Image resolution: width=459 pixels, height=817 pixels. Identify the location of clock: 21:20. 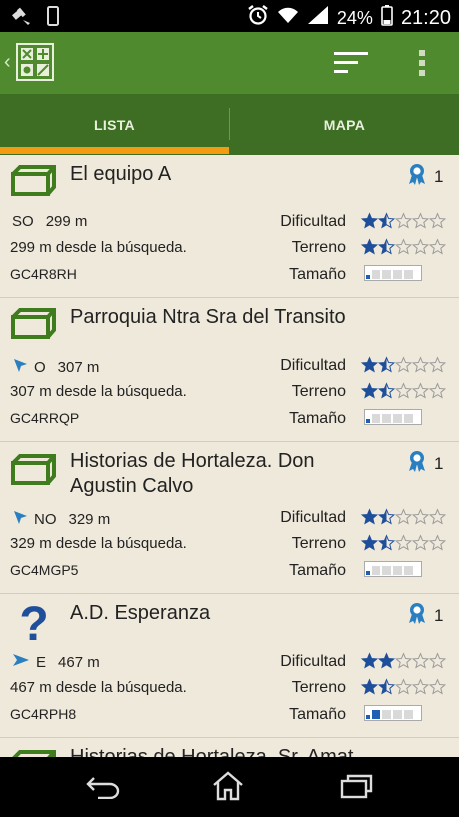
(425, 17).